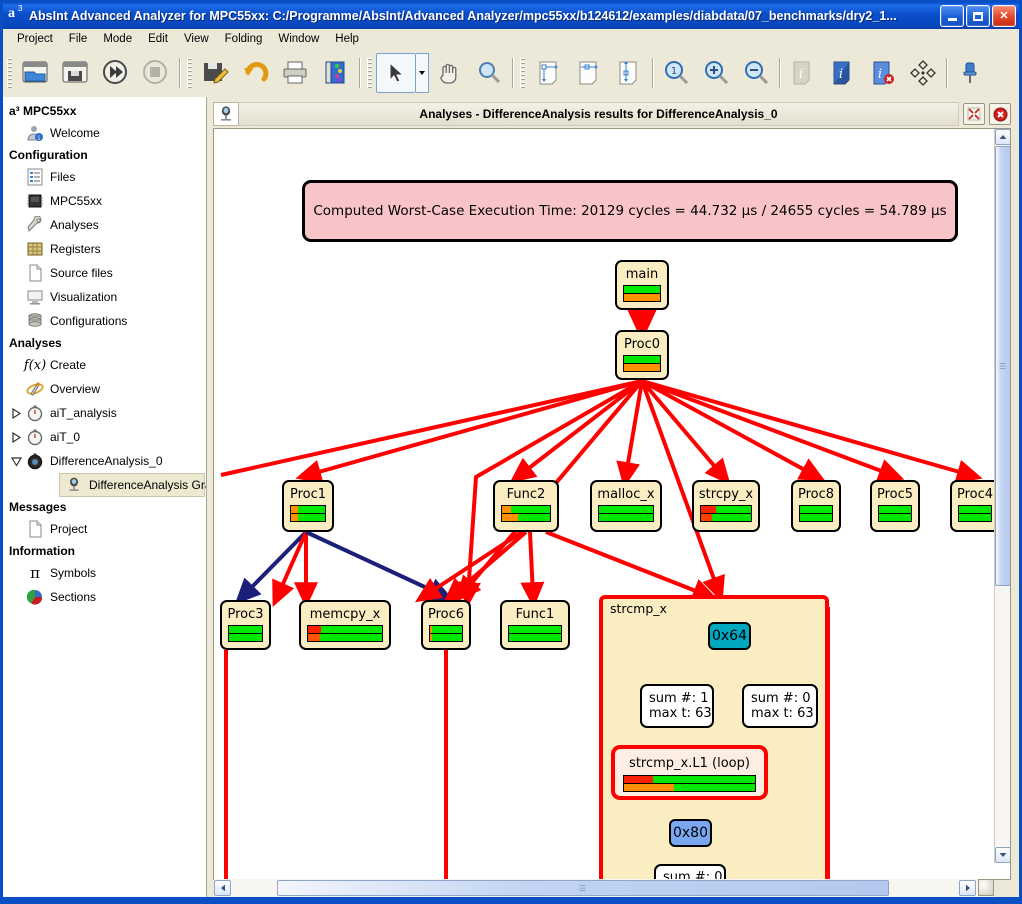 Image resolution: width=1022 pixels, height=904 pixels. Describe the element at coordinates (76, 73) in the screenshot. I see `save-project-icon` at that location.